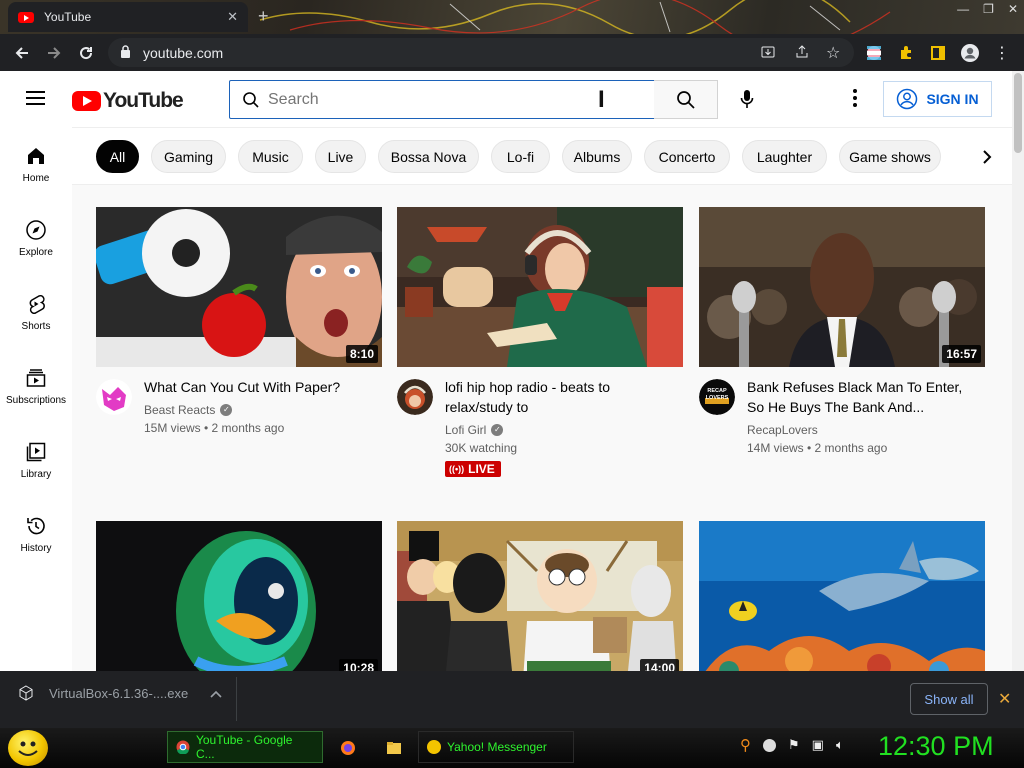 This screenshot has width=1024, height=768. Describe the element at coordinates (35, 98) in the screenshot. I see `guide-menu-icon` at that location.